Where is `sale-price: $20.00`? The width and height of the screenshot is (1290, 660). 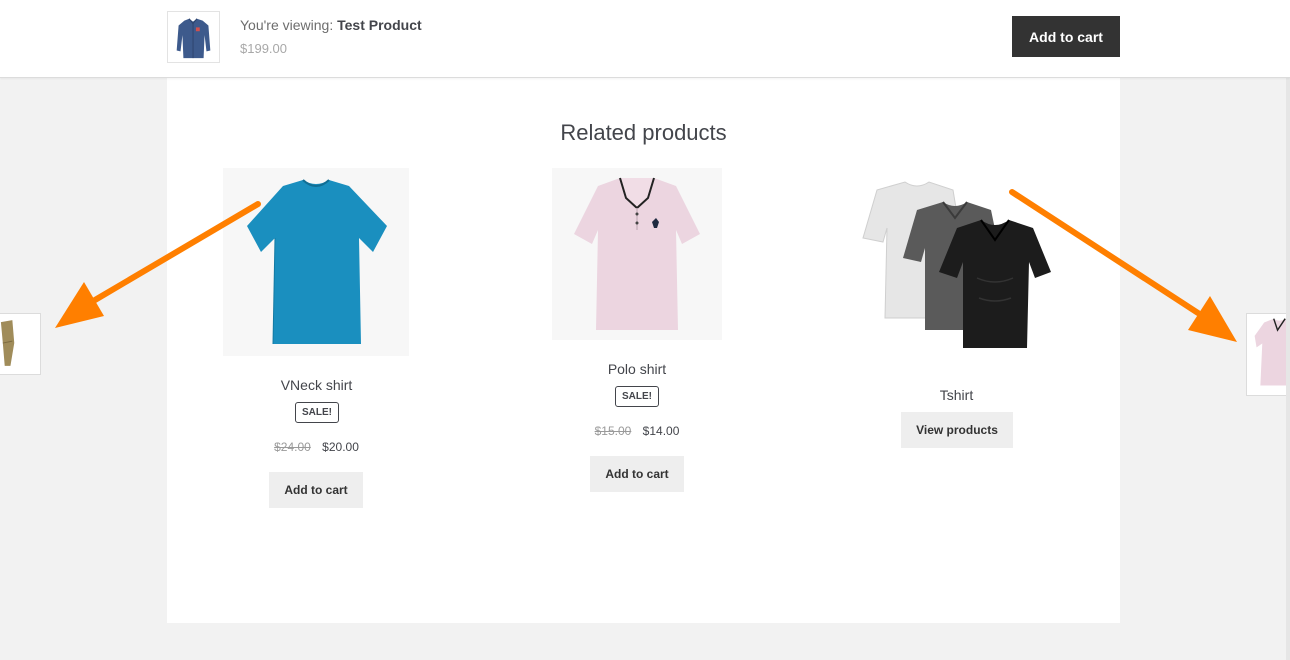 sale-price: $20.00 is located at coordinates (340, 447).